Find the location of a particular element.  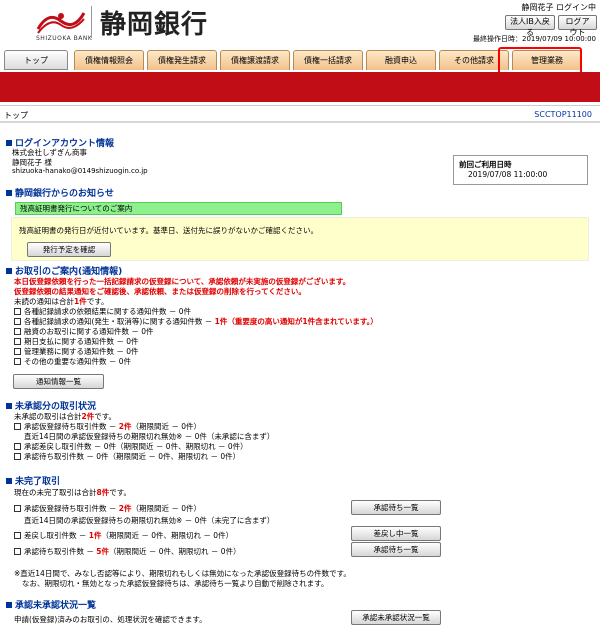

last-login-box: 前回ご利用日時 2019/07/08 11:00:00 is located at coordinates (520, 170).